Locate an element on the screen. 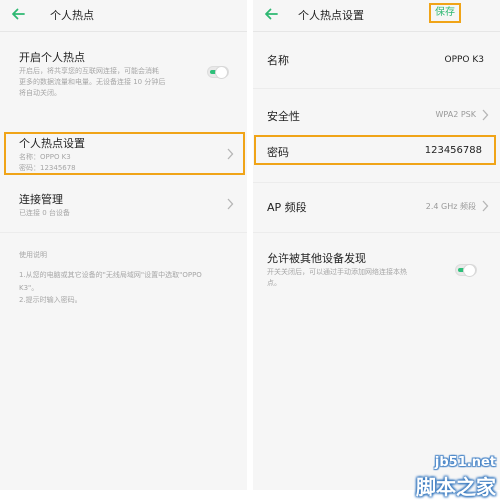  connection-management-subtitle: 已连接 0 台设备 is located at coordinates (44, 213).